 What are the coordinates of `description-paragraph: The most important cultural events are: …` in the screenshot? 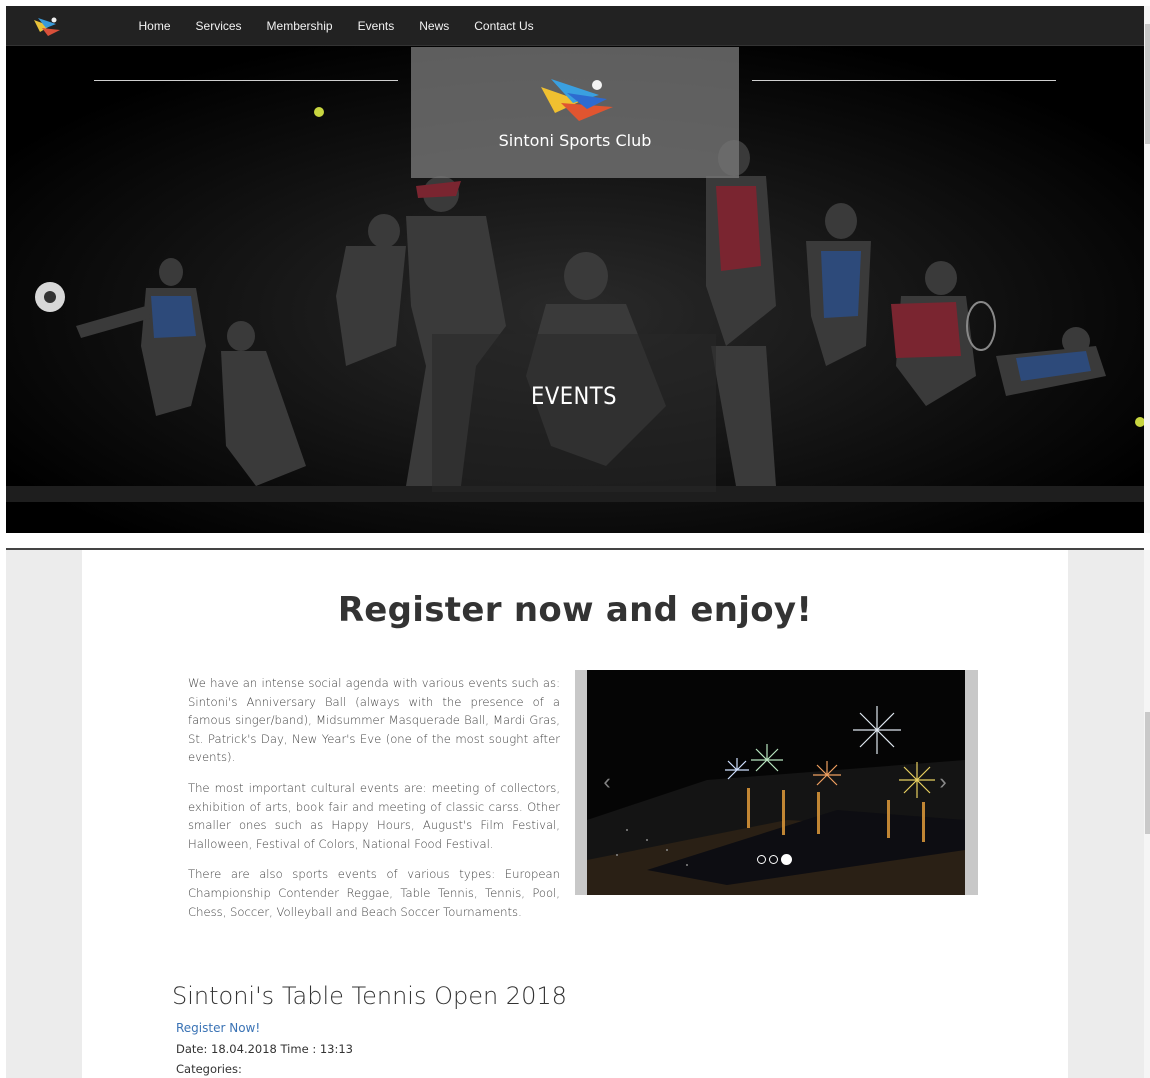 It's located at (374, 815).